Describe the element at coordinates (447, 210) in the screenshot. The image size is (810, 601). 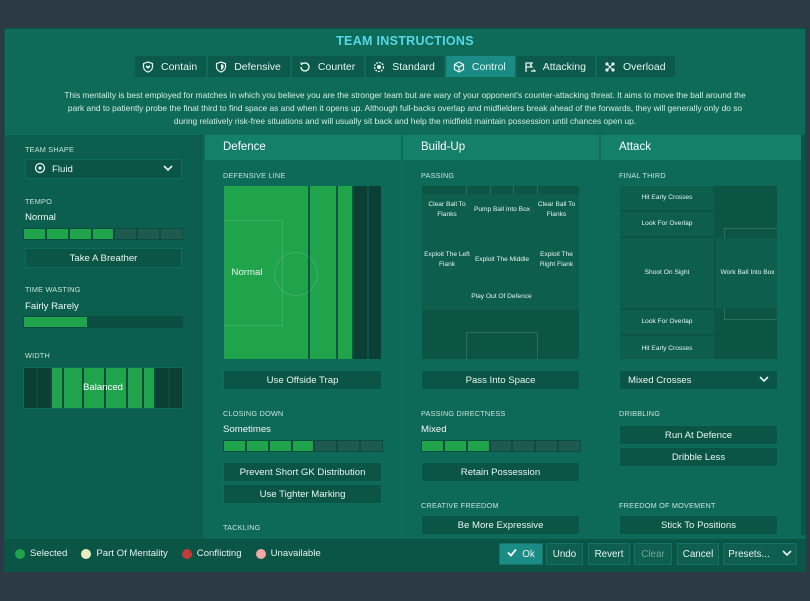
I see `clear-ball-to-flanks-left: Clear Ball To Flanks` at that location.